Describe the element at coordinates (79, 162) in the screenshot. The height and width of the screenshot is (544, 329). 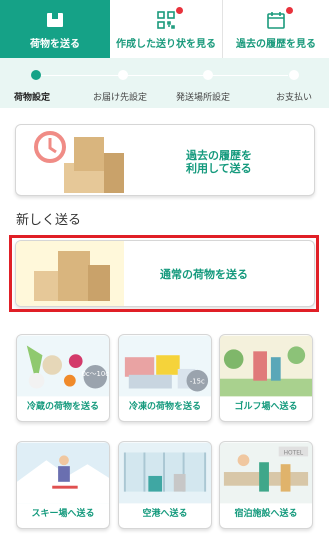
I see `history-box-illustration` at that location.